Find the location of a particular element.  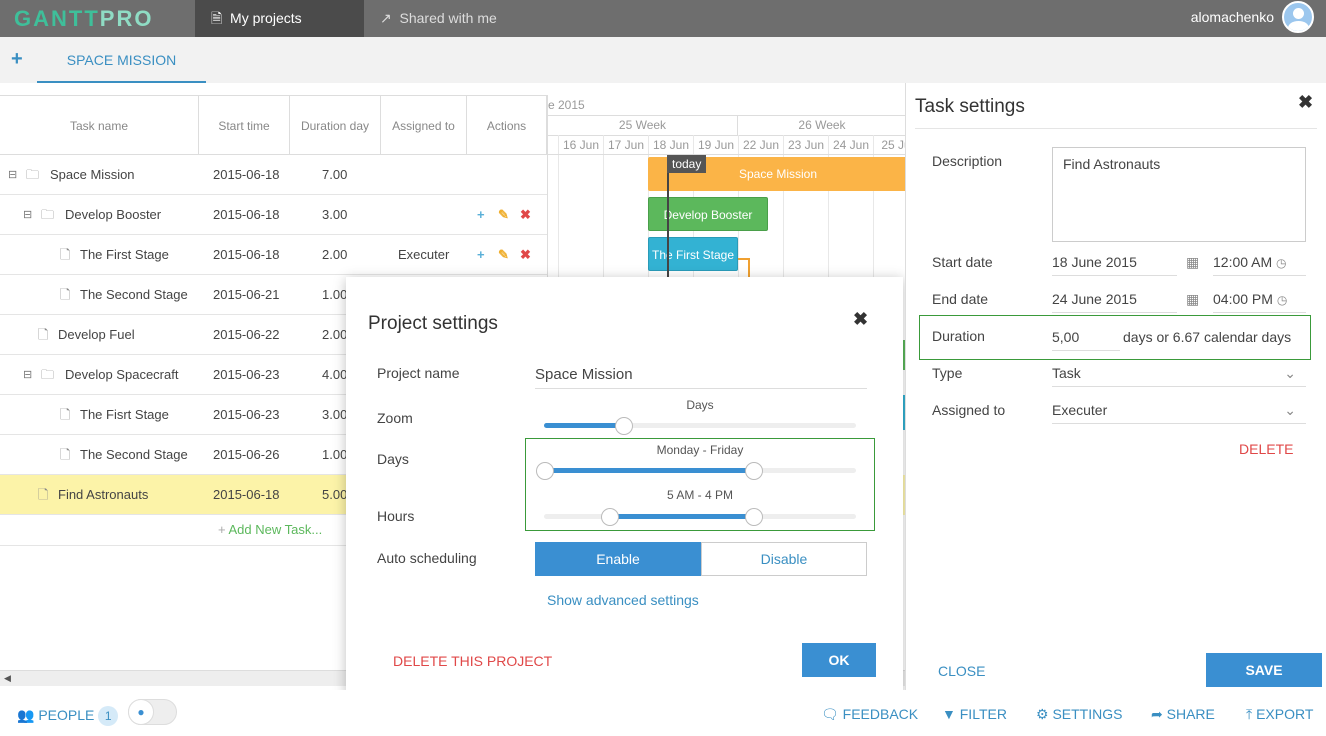

assigned-label: Assigned to is located at coordinates (969, 410).